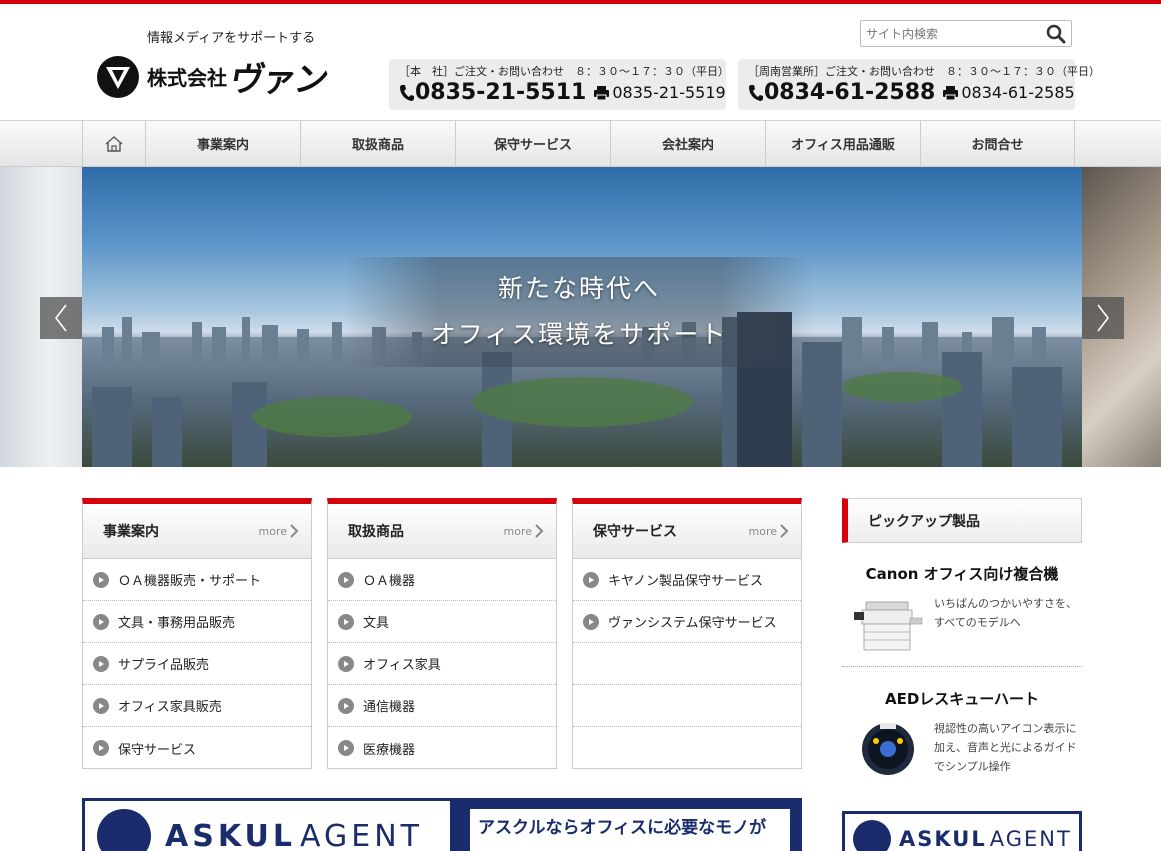  I want to click on search-icon, so click(1056, 33).